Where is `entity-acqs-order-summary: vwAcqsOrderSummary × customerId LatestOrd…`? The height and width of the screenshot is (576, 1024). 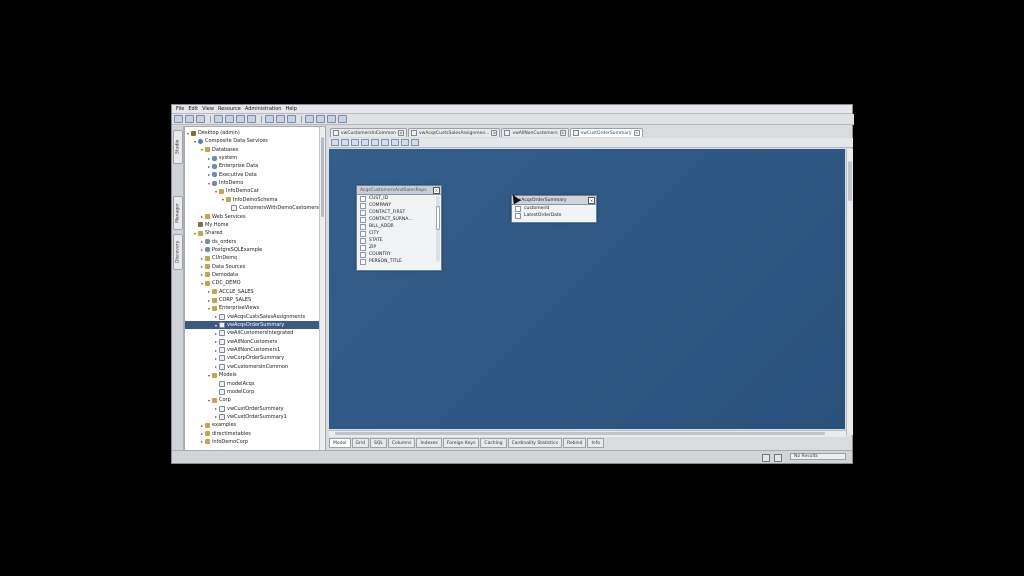
entity-acqs-order-summary: vwAcqsOrderSummary × customerId LatestOrd… is located at coordinates (554, 209).